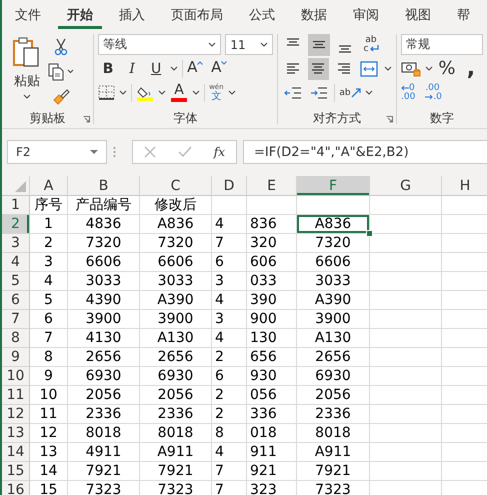 This screenshot has width=487, height=495. Describe the element at coordinates (108, 68) in the screenshot. I see `bold-button: B` at that location.